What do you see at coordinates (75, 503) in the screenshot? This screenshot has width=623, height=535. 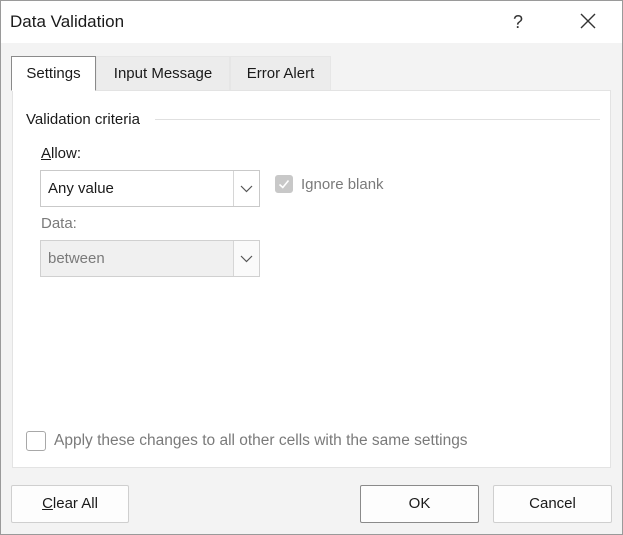 I see `clear-all-label: lear All` at bounding box center [75, 503].